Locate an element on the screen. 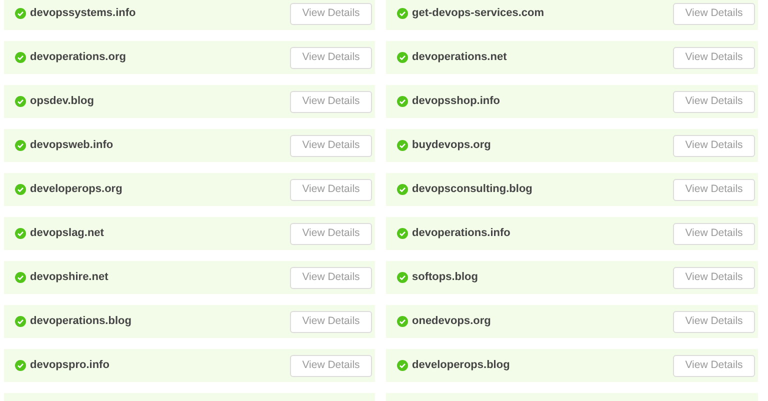 The height and width of the screenshot is (401, 768). domain-name: developerops.org is located at coordinates (76, 190).